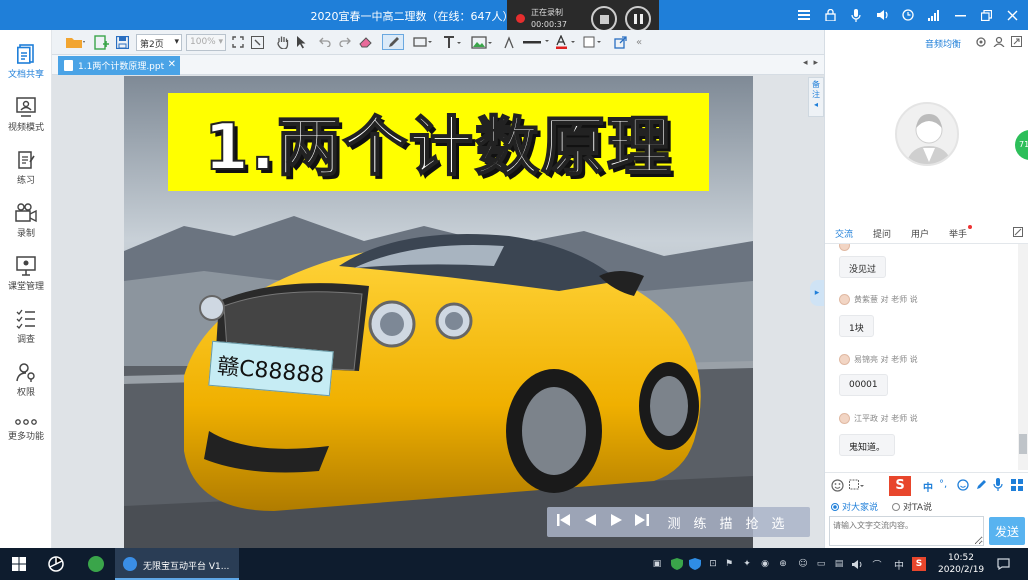 The width and height of the screenshot is (1028, 580). I want to click on line-style-button, so click(510, 42).